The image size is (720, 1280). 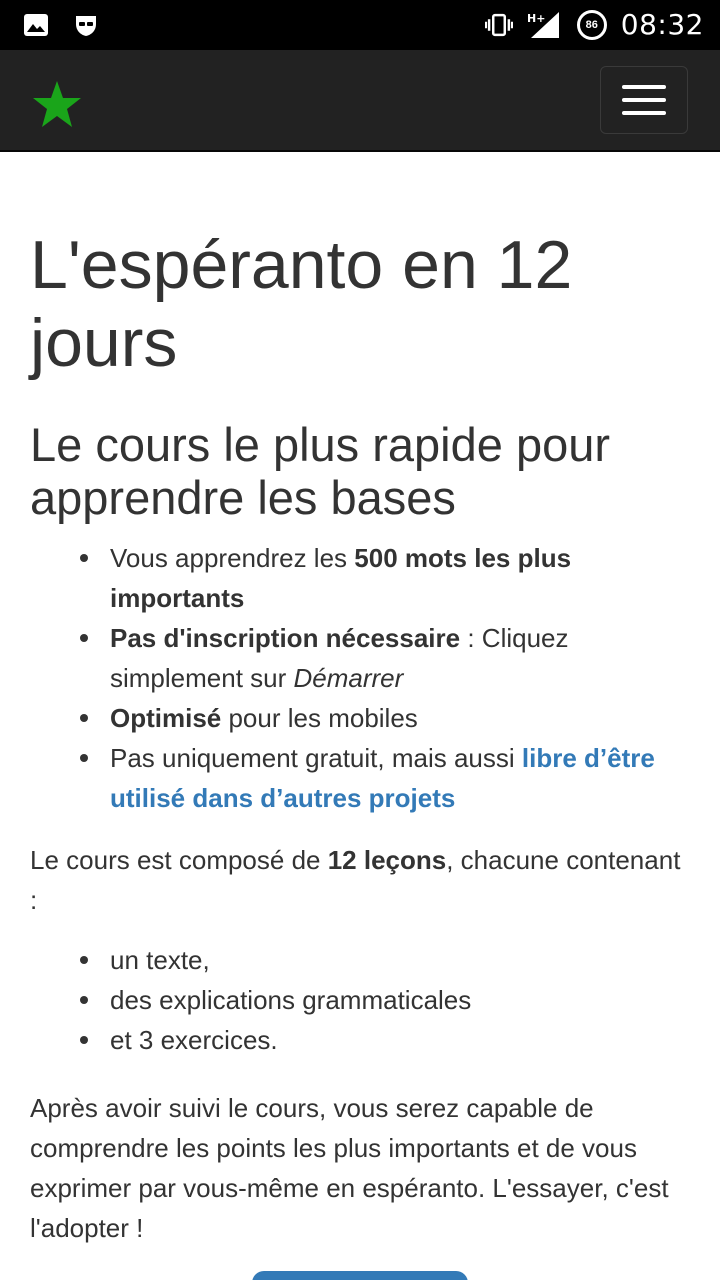 What do you see at coordinates (386, 718) in the screenshot?
I see `list-item: Optimisé pour les mobiles` at bounding box center [386, 718].